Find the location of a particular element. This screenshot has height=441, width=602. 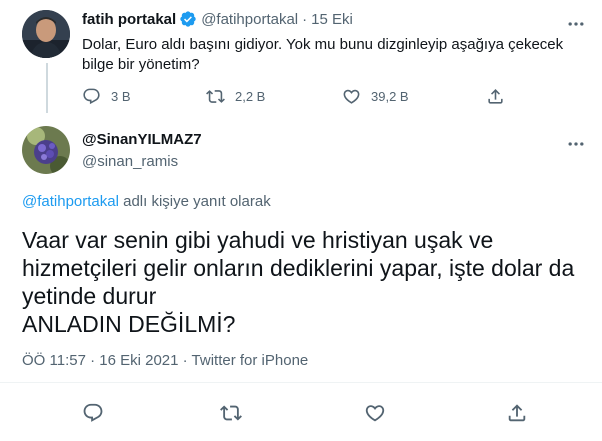

parent-retweet-button: 2,2 B is located at coordinates (235, 96).